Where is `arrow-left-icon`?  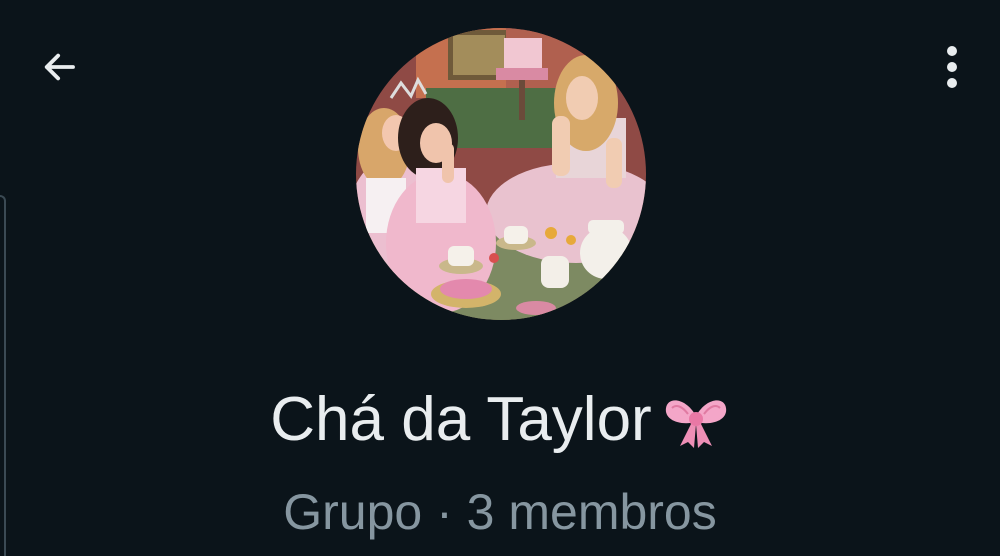
arrow-left-icon is located at coordinates (59, 69).